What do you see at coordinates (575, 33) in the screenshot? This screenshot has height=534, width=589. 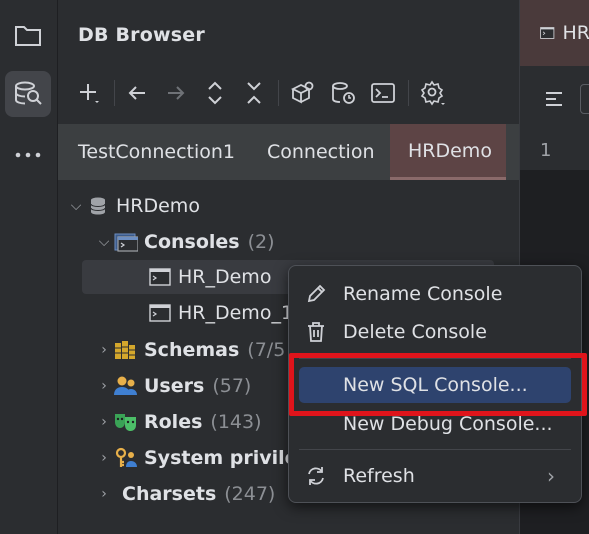 I see `editor-tab-label: HR` at bounding box center [575, 33].